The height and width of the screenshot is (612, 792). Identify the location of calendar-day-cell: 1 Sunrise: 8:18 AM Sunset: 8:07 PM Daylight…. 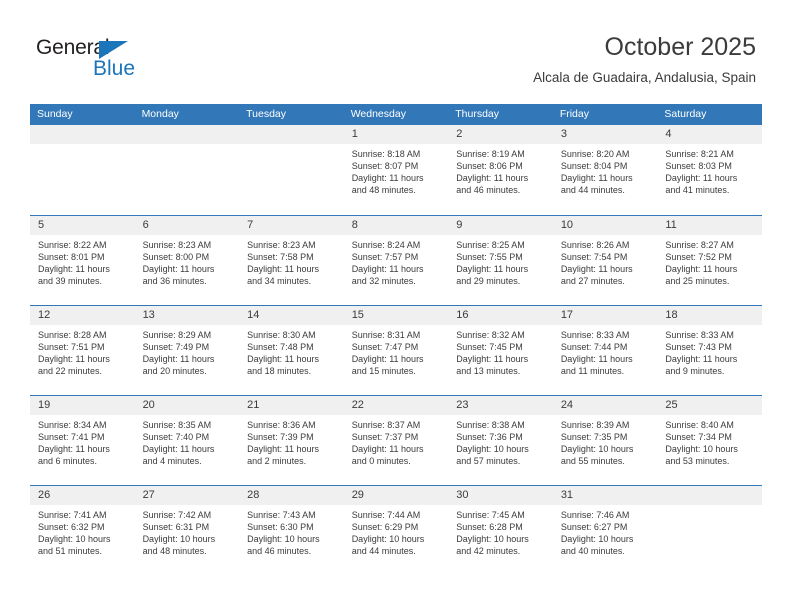
(396, 170).